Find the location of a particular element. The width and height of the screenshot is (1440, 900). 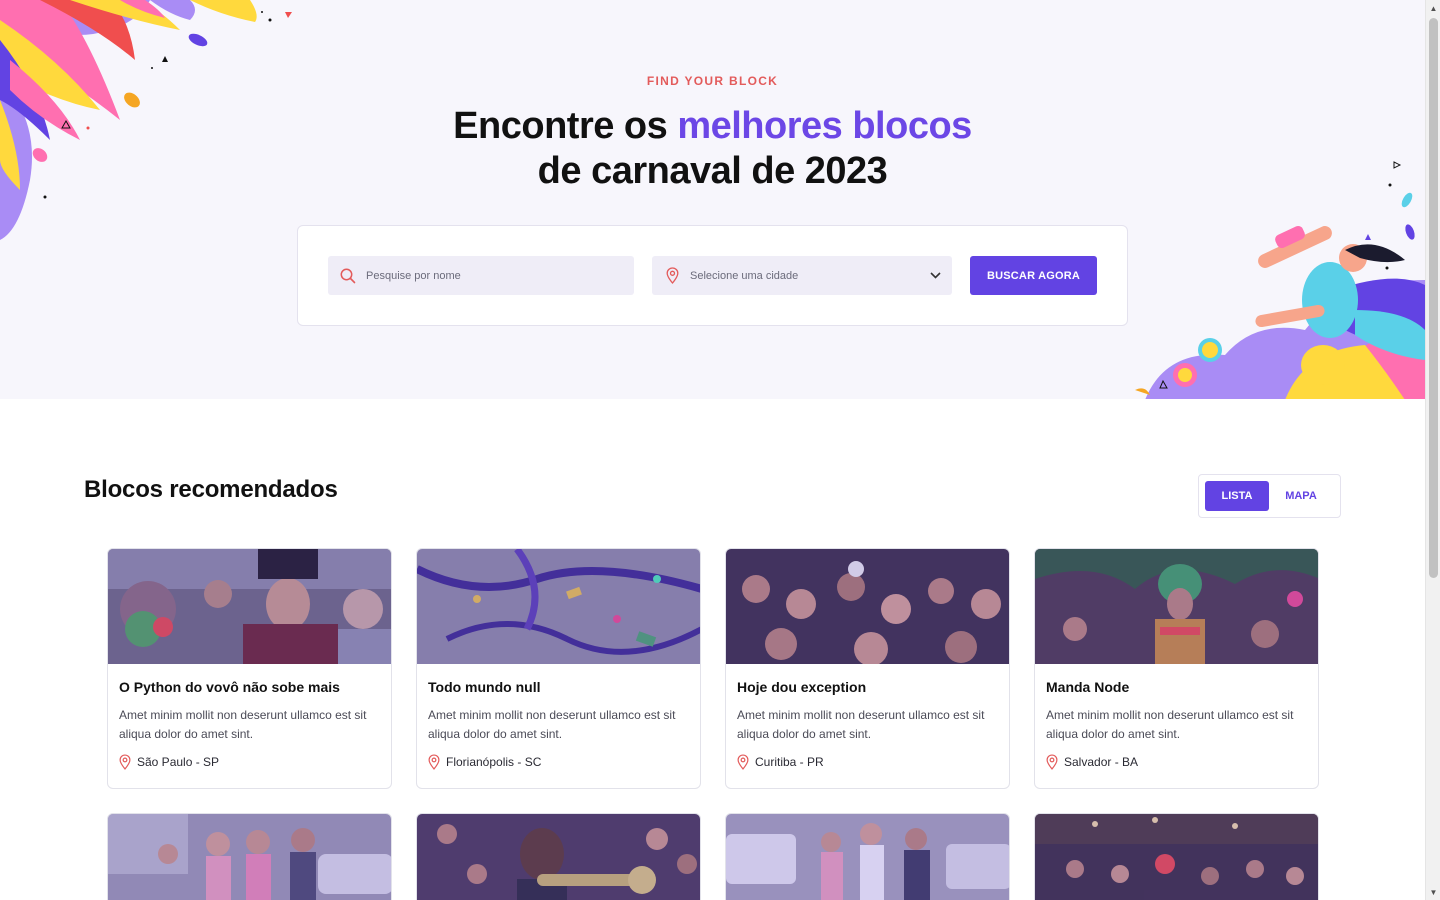

block-card-location: São Paulo - SP is located at coordinates (249, 762).